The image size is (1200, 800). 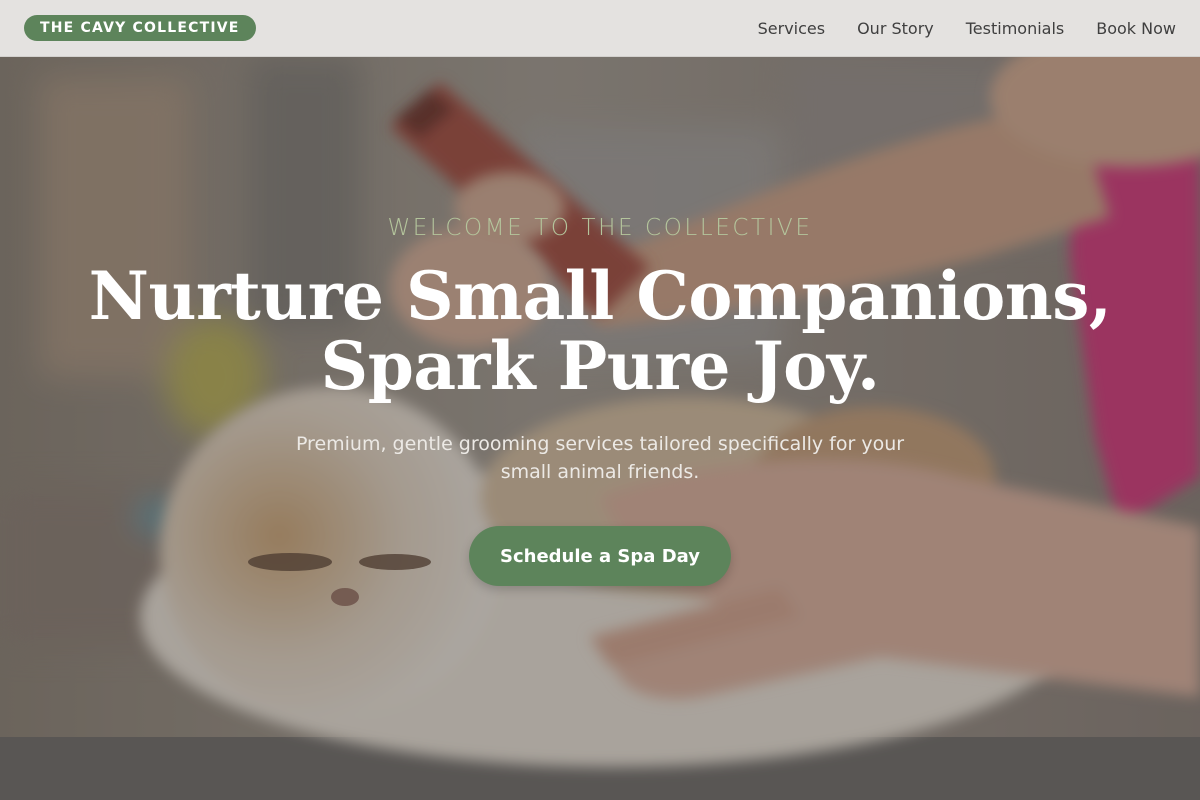 What do you see at coordinates (600, 228) in the screenshot?
I see `hero-eyebrow: WELCOME TO THE COLLECTIVE` at bounding box center [600, 228].